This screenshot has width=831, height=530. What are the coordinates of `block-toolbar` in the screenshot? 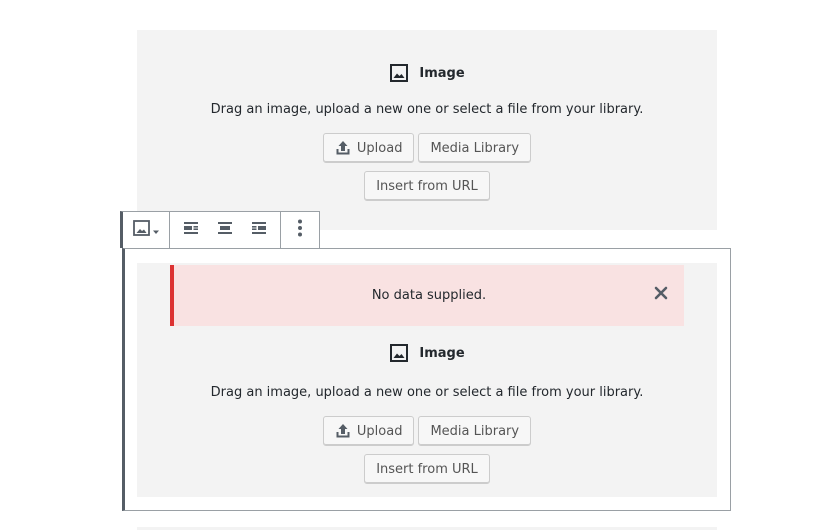 It's located at (220, 229).